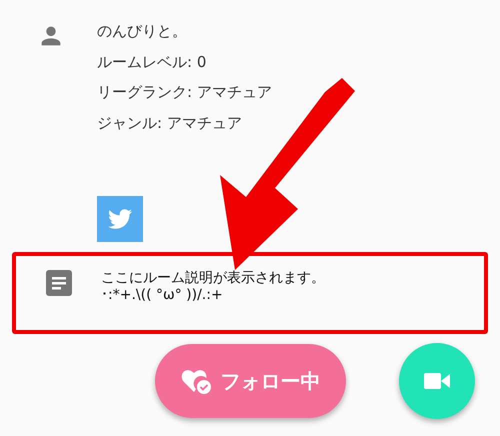 The image size is (500, 436). I want to click on room-info-text: リーグランク: アマチュア, so click(184, 92).